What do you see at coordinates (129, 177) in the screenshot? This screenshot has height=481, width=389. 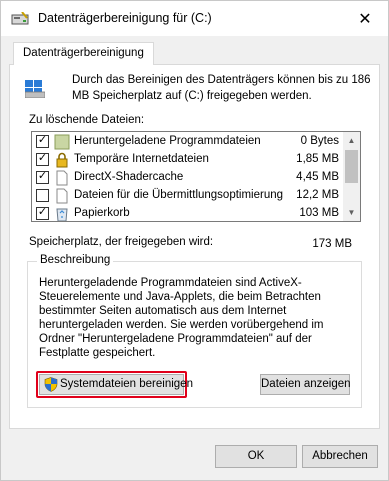 I see `file-name: DirectX-Shadercache` at bounding box center [129, 177].